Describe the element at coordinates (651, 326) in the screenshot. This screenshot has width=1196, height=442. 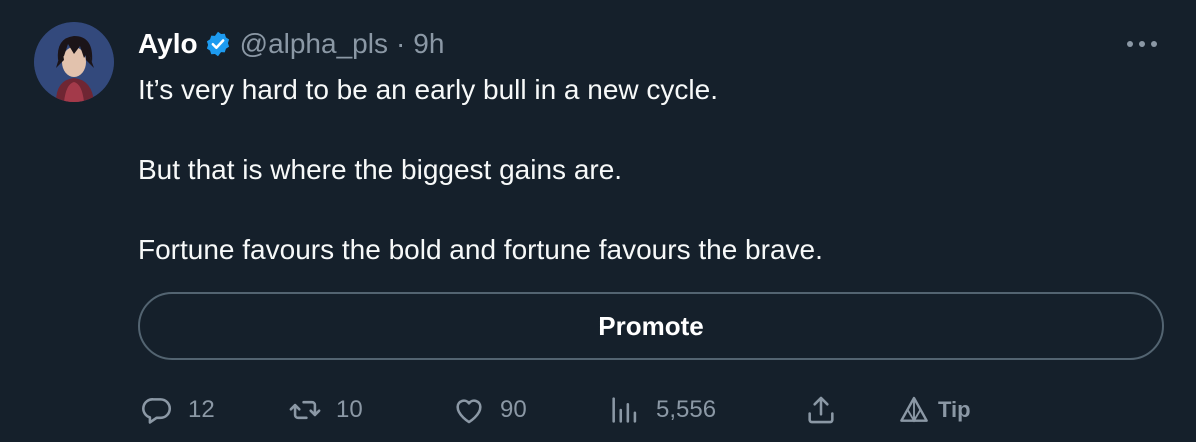
I see `promote-button: Promote` at that location.